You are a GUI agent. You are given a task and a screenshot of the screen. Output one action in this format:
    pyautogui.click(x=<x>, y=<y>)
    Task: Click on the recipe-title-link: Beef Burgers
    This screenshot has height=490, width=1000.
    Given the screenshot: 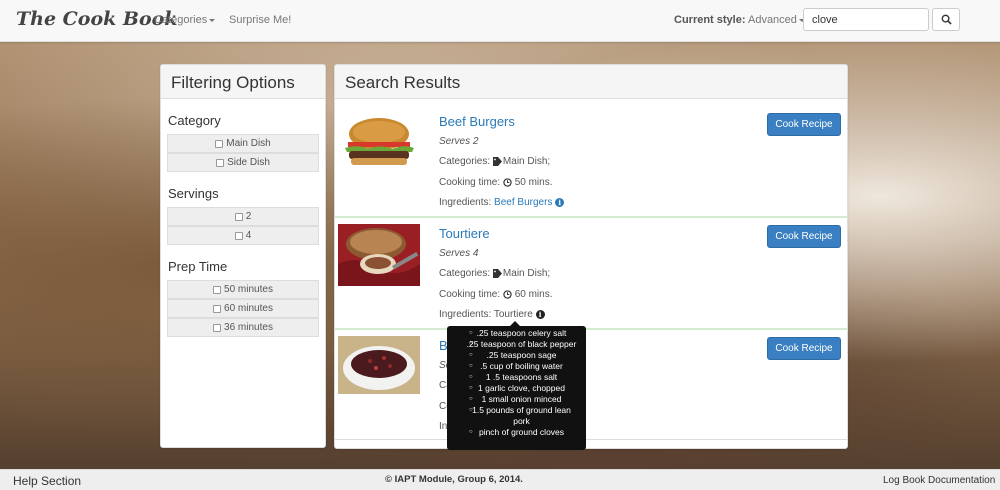 What is the action you would take?
    pyautogui.click(x=477, y=121)
    